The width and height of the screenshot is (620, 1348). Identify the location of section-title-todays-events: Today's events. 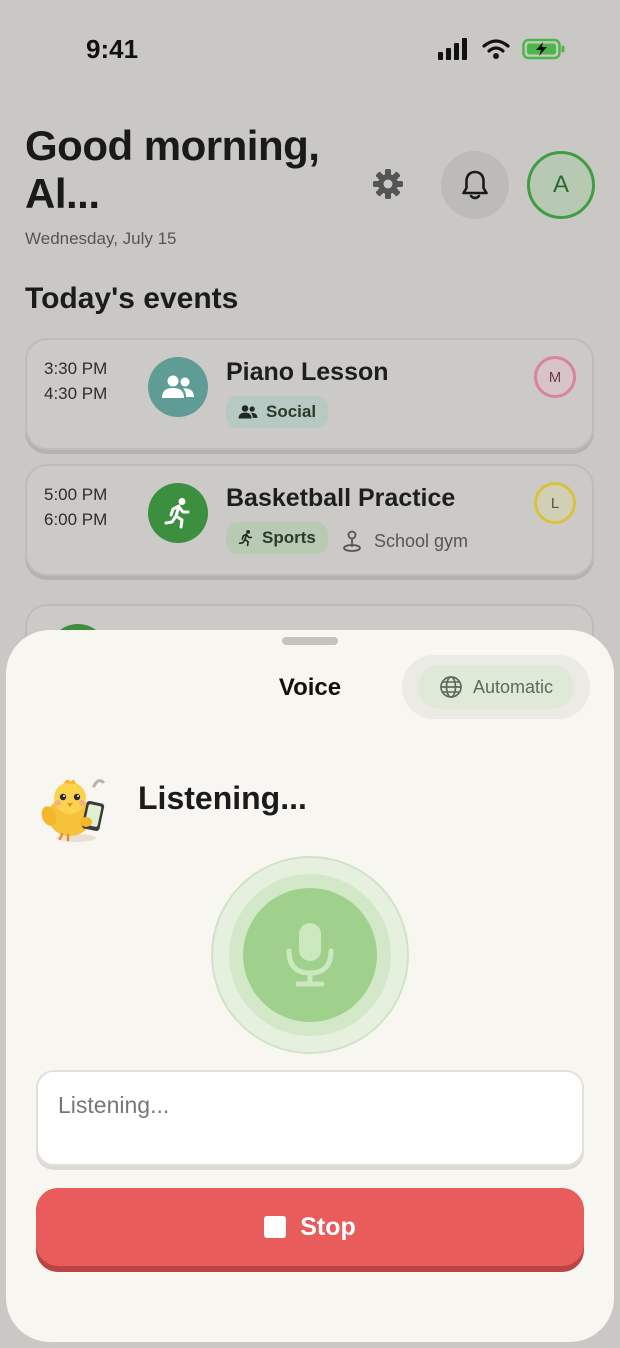
(132, 298).